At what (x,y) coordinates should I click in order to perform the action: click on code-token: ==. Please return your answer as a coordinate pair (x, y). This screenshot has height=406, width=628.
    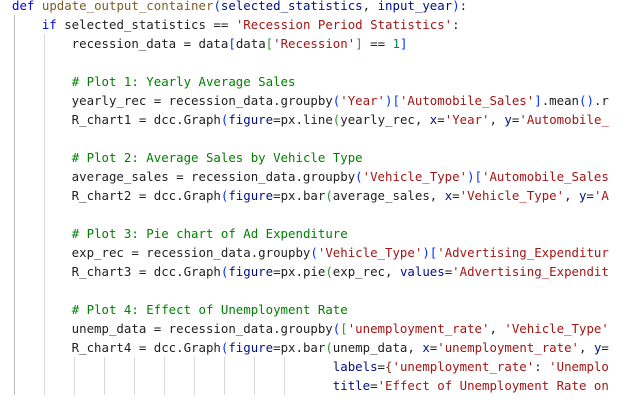
    Looking at the image, I should click on (377, 43).